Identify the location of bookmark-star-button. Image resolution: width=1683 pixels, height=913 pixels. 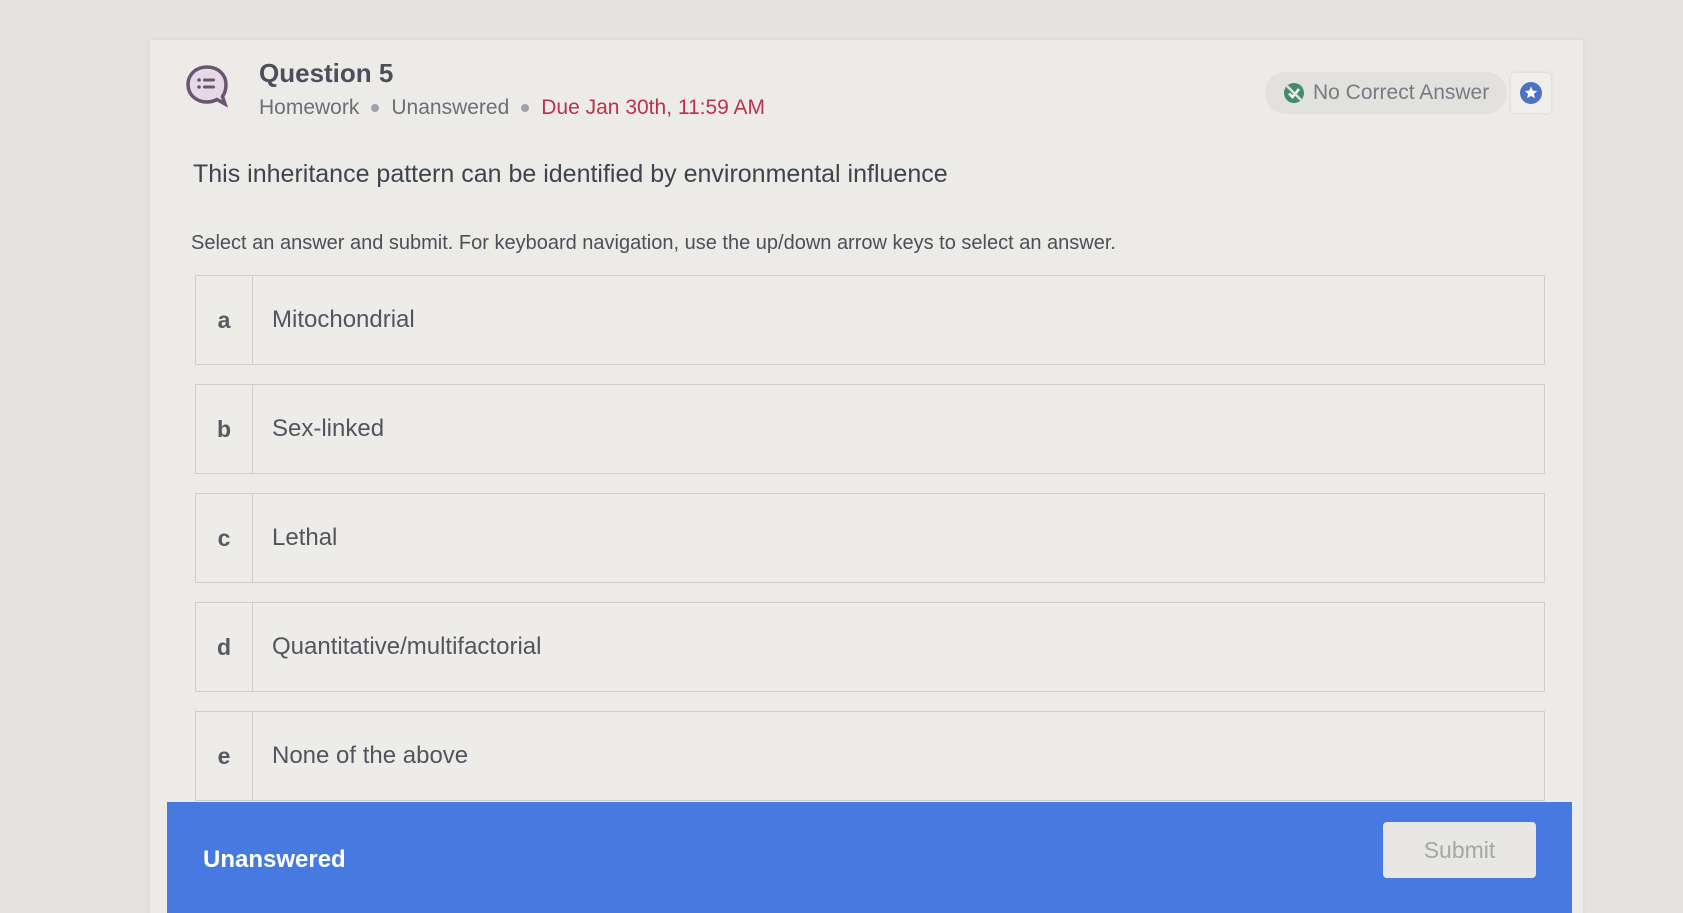
(1531, 93).